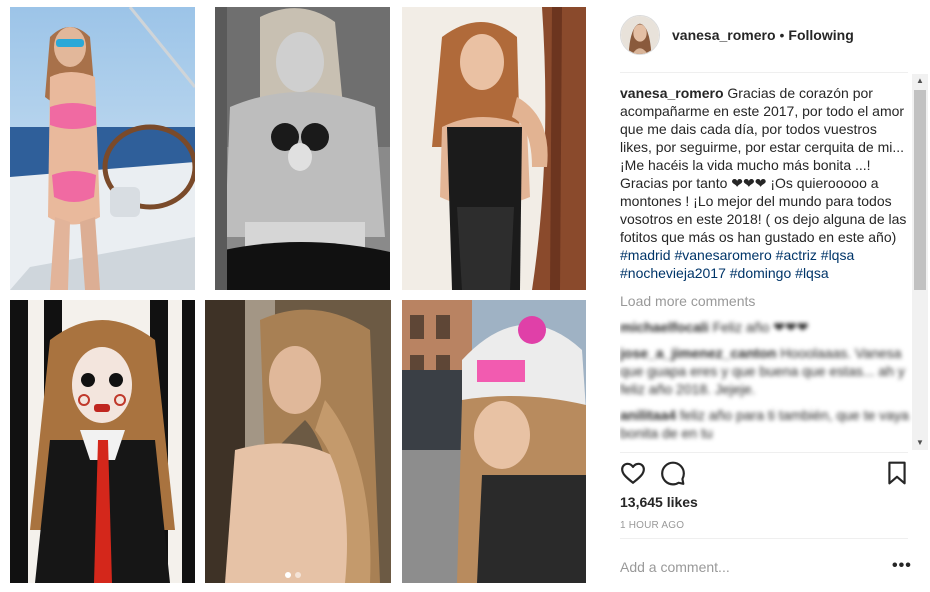 This screenshot has height=592, width=930. Describe the element at coordinates (920, 443) in the screenshot. I see `scroll-down-arrow-icon: ▼` at that location.